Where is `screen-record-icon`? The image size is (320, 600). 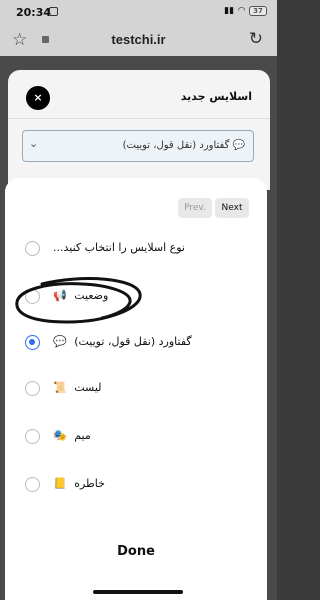
screen-record-icon is located at coordinates (53, 11).